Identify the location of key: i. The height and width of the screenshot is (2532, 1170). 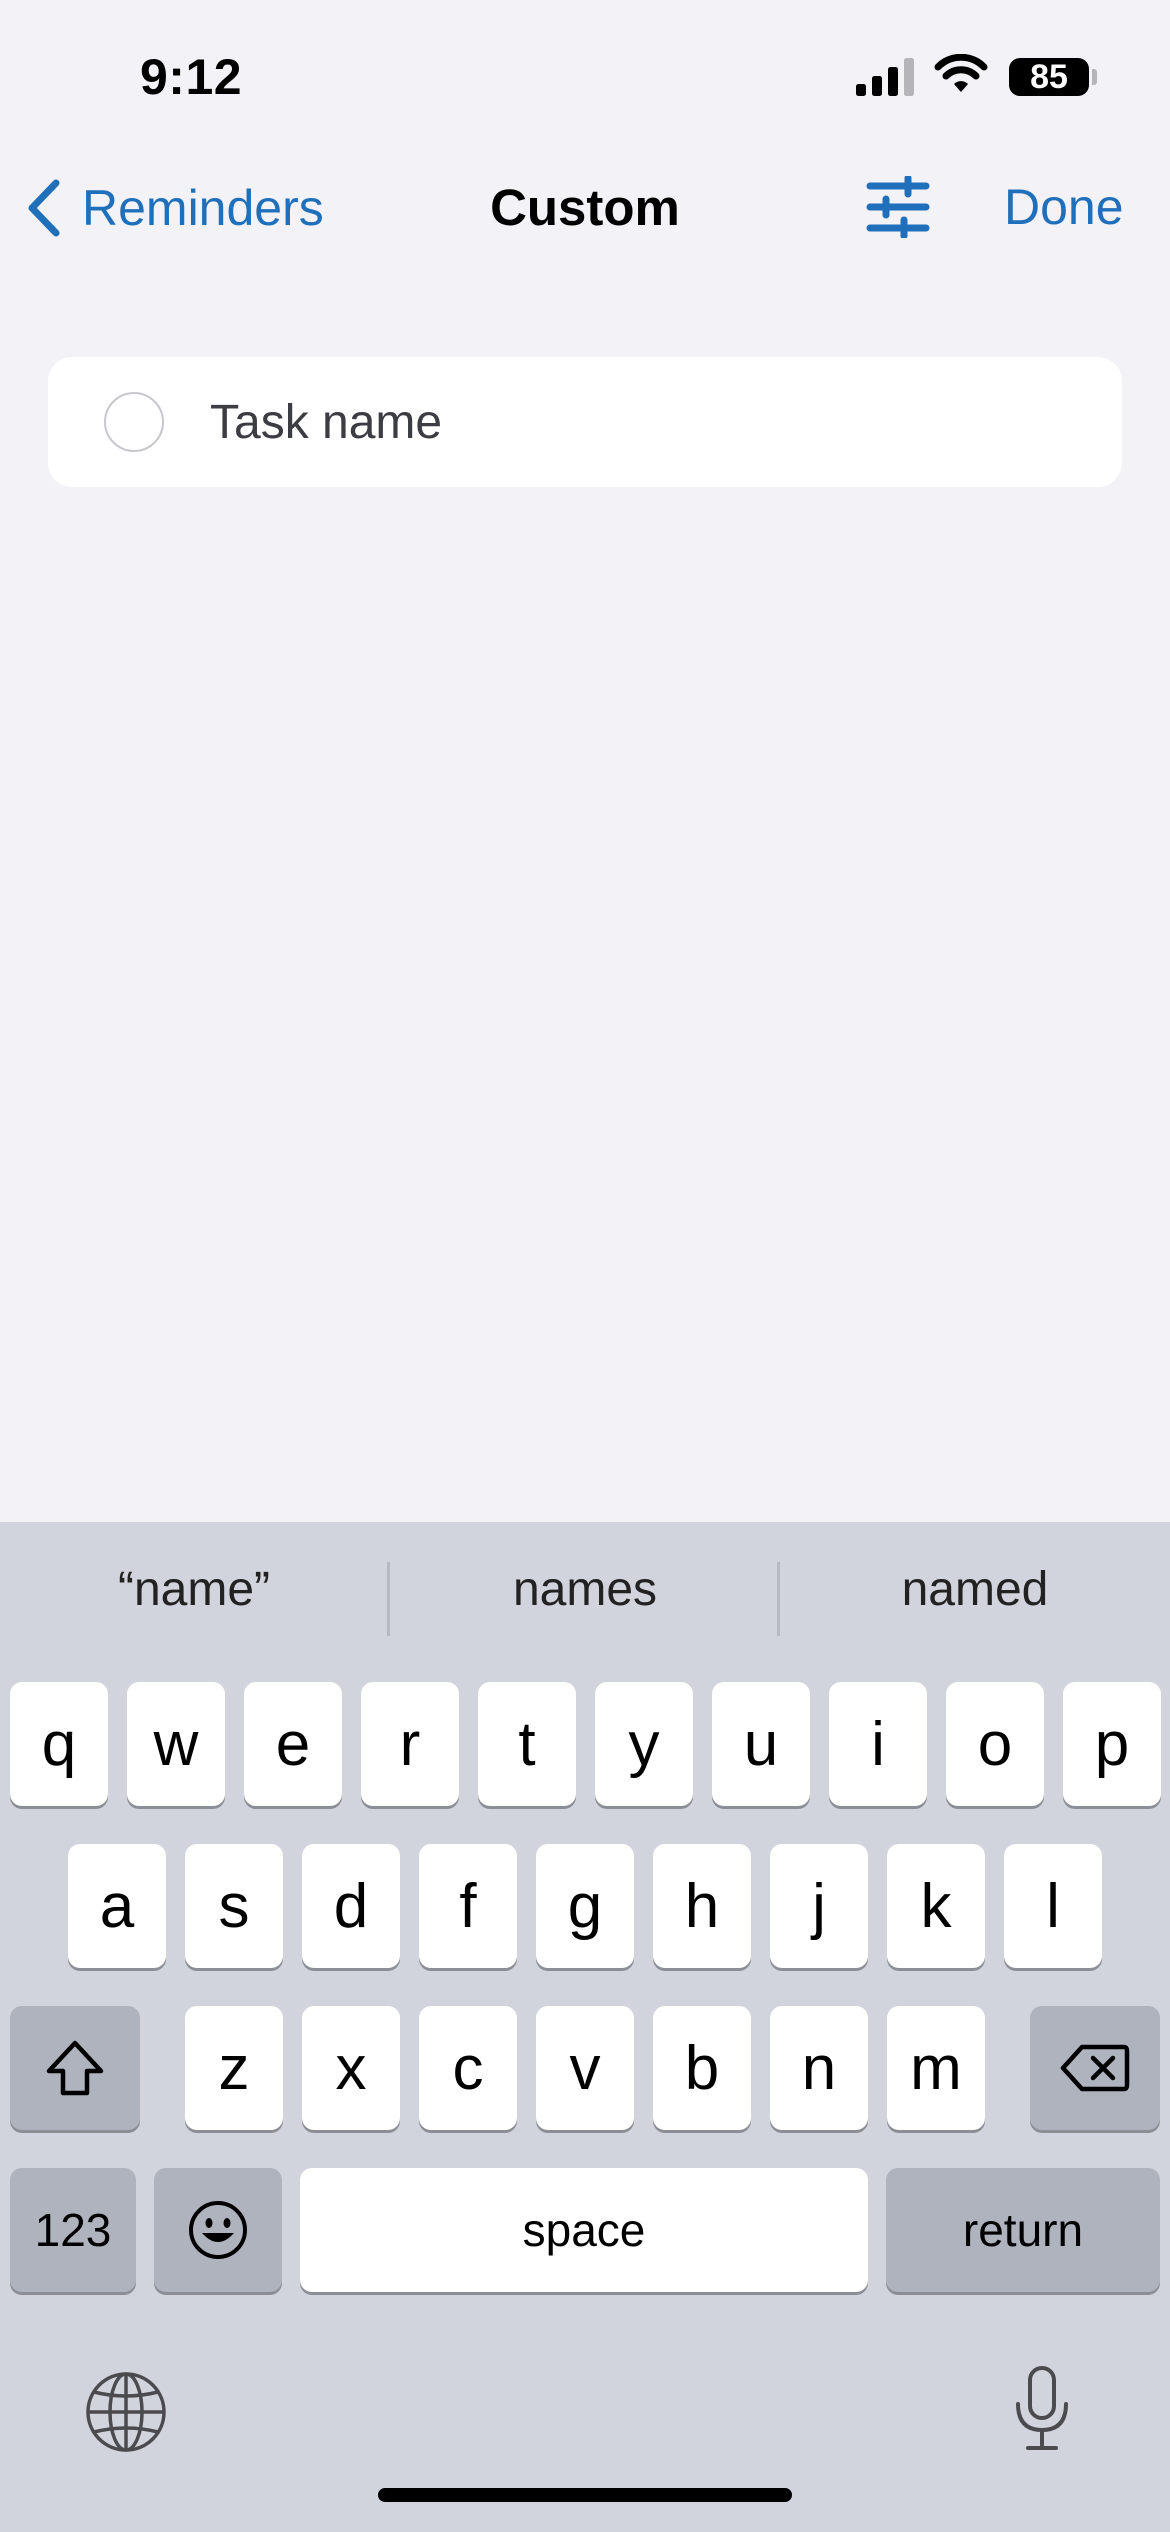
(878, 1744).